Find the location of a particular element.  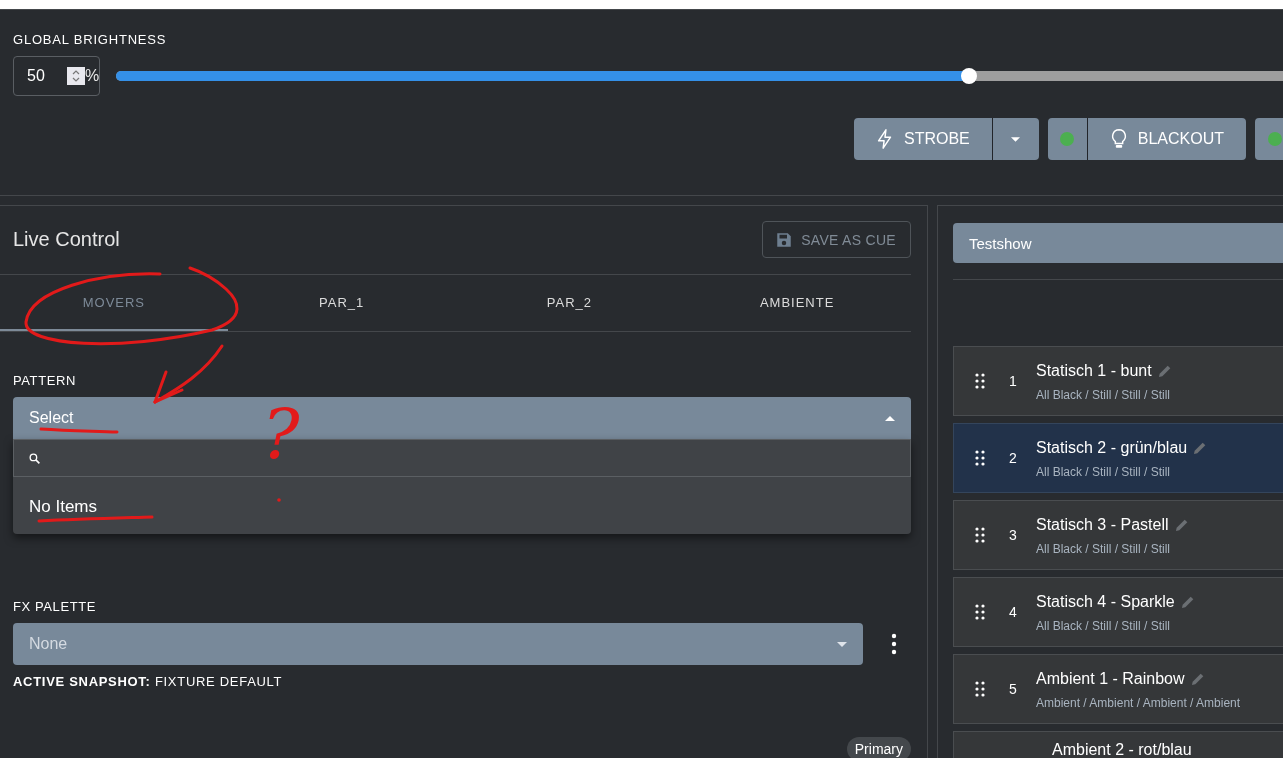

cue-item: 5 Ambient 1 - Rainbow Ambient / Ambient / Ambient / Ambient is located at coordinates (1118, 689).